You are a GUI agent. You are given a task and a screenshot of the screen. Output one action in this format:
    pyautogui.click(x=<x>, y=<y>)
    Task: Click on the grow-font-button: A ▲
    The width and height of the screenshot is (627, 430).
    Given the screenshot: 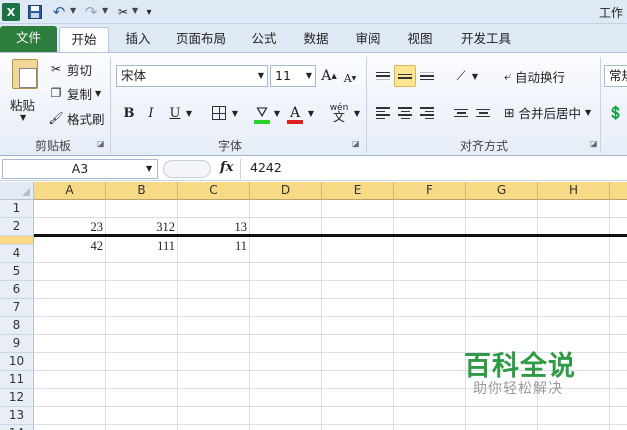 What is the action you would take?
    pyautogui.click(x=329, y=76)
    